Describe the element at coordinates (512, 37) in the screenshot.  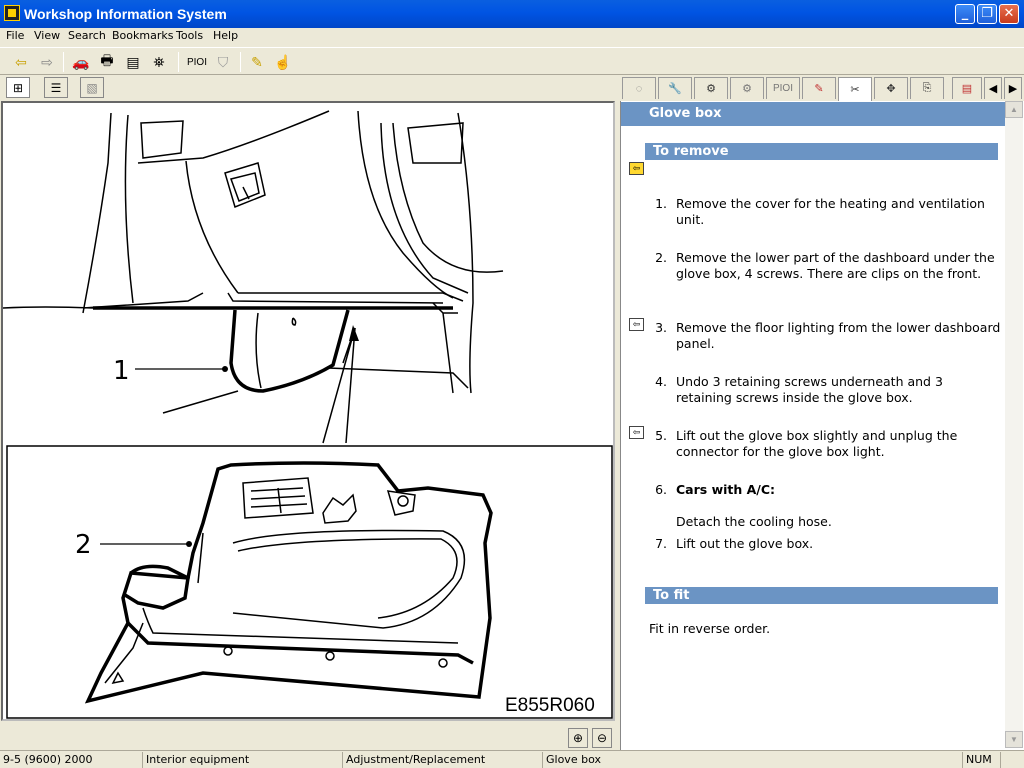
I see `menu-bar: File View Search Bookmarks Tools Help` at that location.